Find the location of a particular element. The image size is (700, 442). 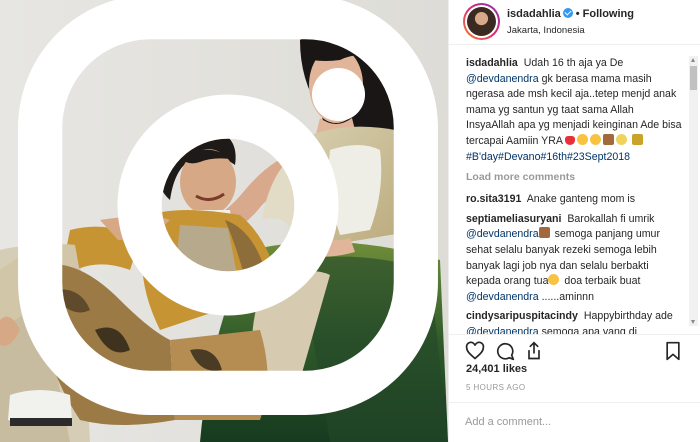

bookmark-icon is located at coordinates (673, 351).